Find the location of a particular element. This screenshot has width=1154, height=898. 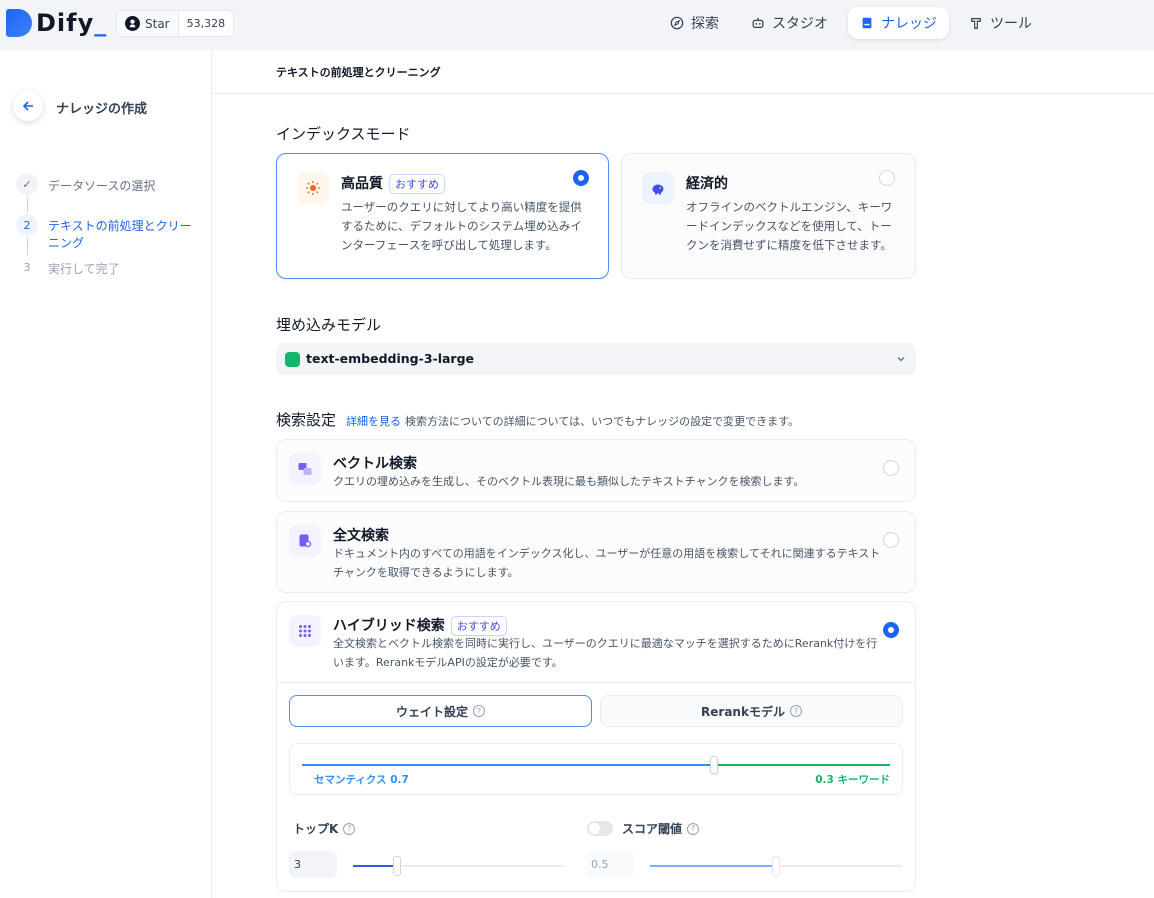

weight-slider-thumb is located at coordinates (713, 765).